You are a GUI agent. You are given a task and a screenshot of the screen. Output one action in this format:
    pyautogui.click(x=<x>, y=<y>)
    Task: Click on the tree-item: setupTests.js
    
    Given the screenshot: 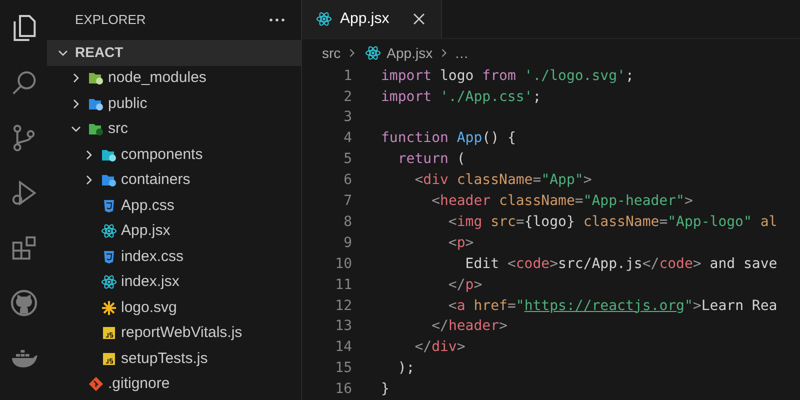 What is the action you would take?
    pyautogui.click(x=174, y=359)
    